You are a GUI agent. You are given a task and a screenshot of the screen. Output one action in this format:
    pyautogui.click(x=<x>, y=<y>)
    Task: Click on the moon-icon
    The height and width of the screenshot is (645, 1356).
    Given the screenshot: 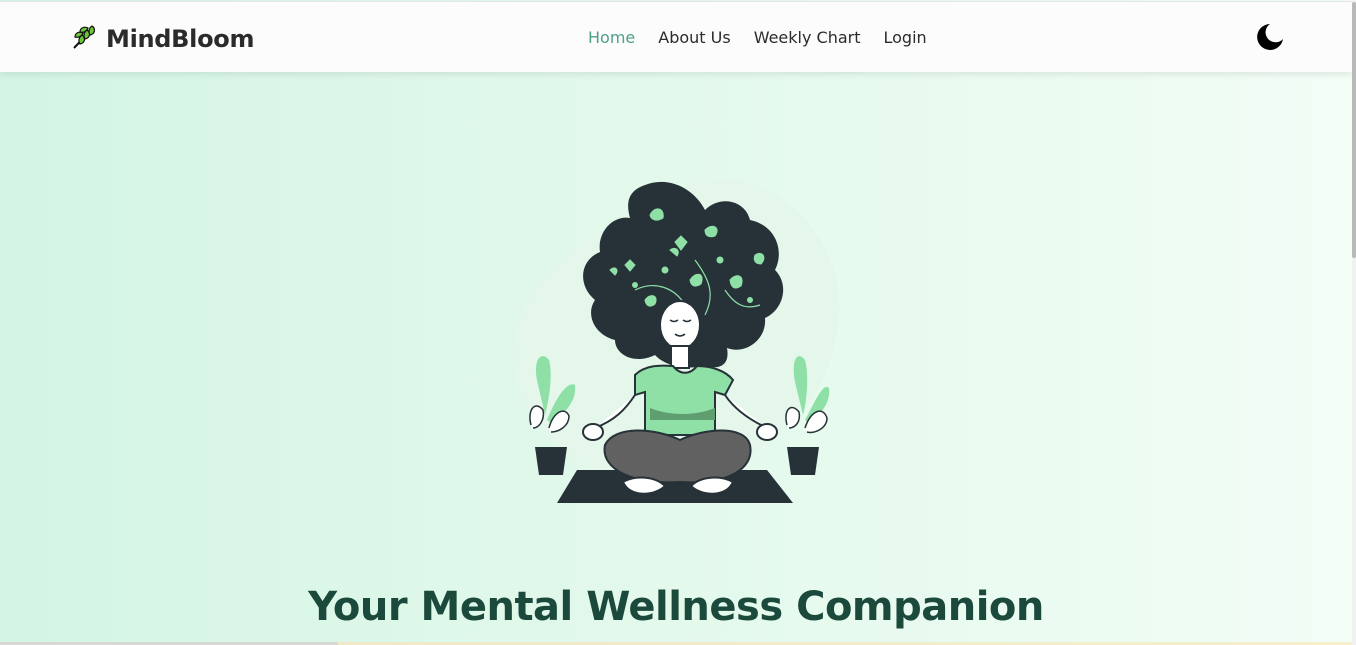 What is the action you would take?
    pyautogui.click(x=1270, y=39)
    